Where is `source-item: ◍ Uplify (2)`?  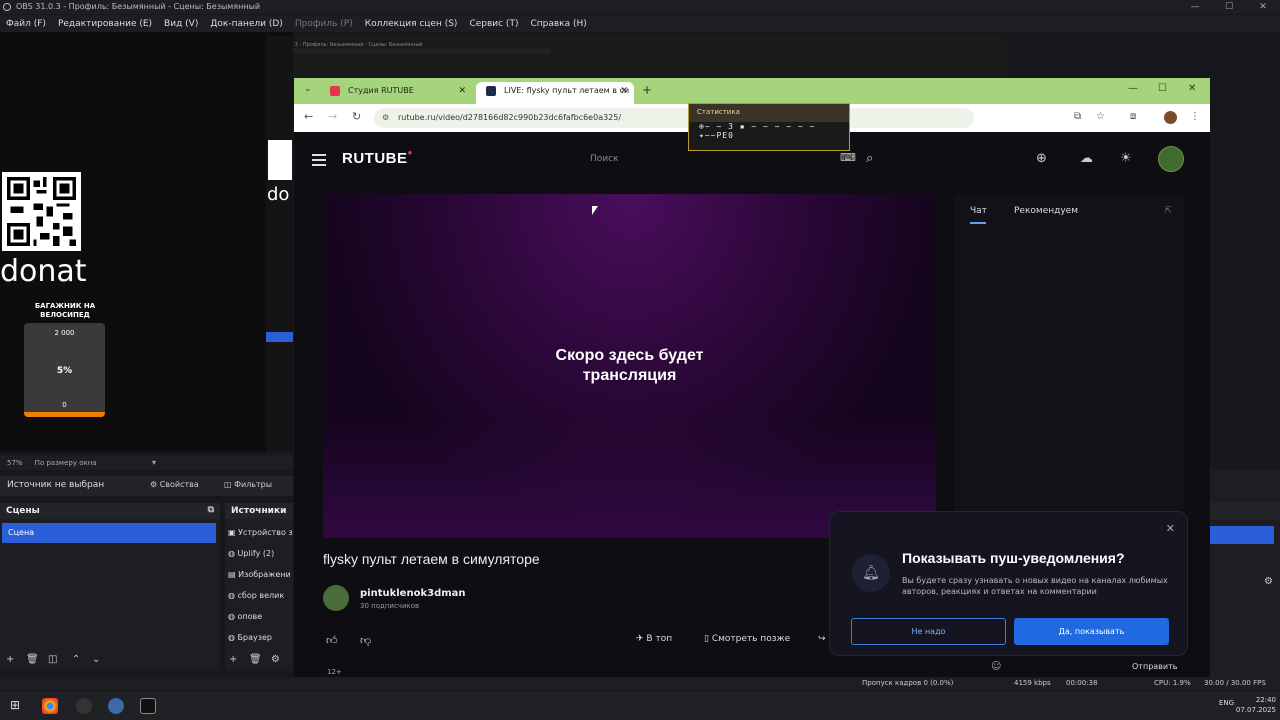
source-item: ◍ Uplify (2) is located at coordinates (251, 553).